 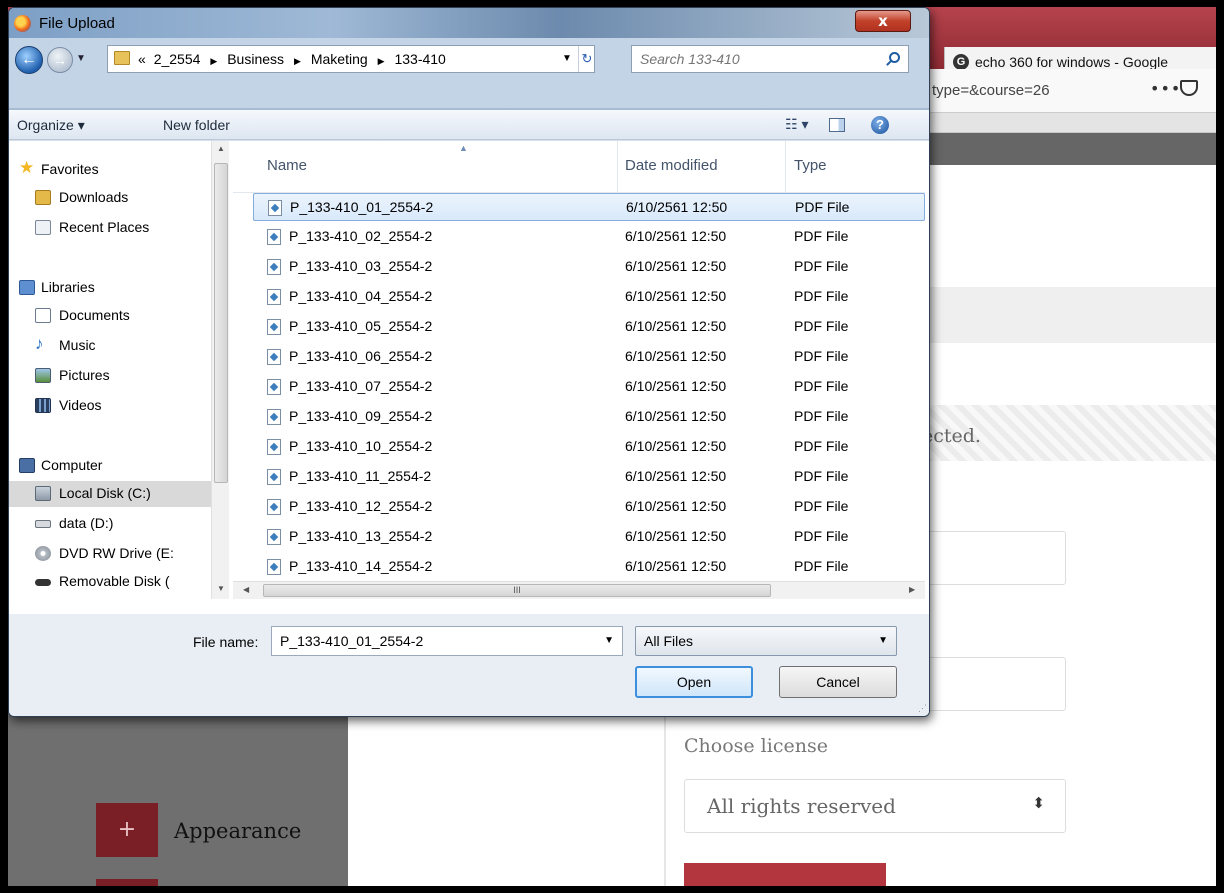 I want to click on file-name: P_133-410_05_2554-2, so click(x=361, y=326).